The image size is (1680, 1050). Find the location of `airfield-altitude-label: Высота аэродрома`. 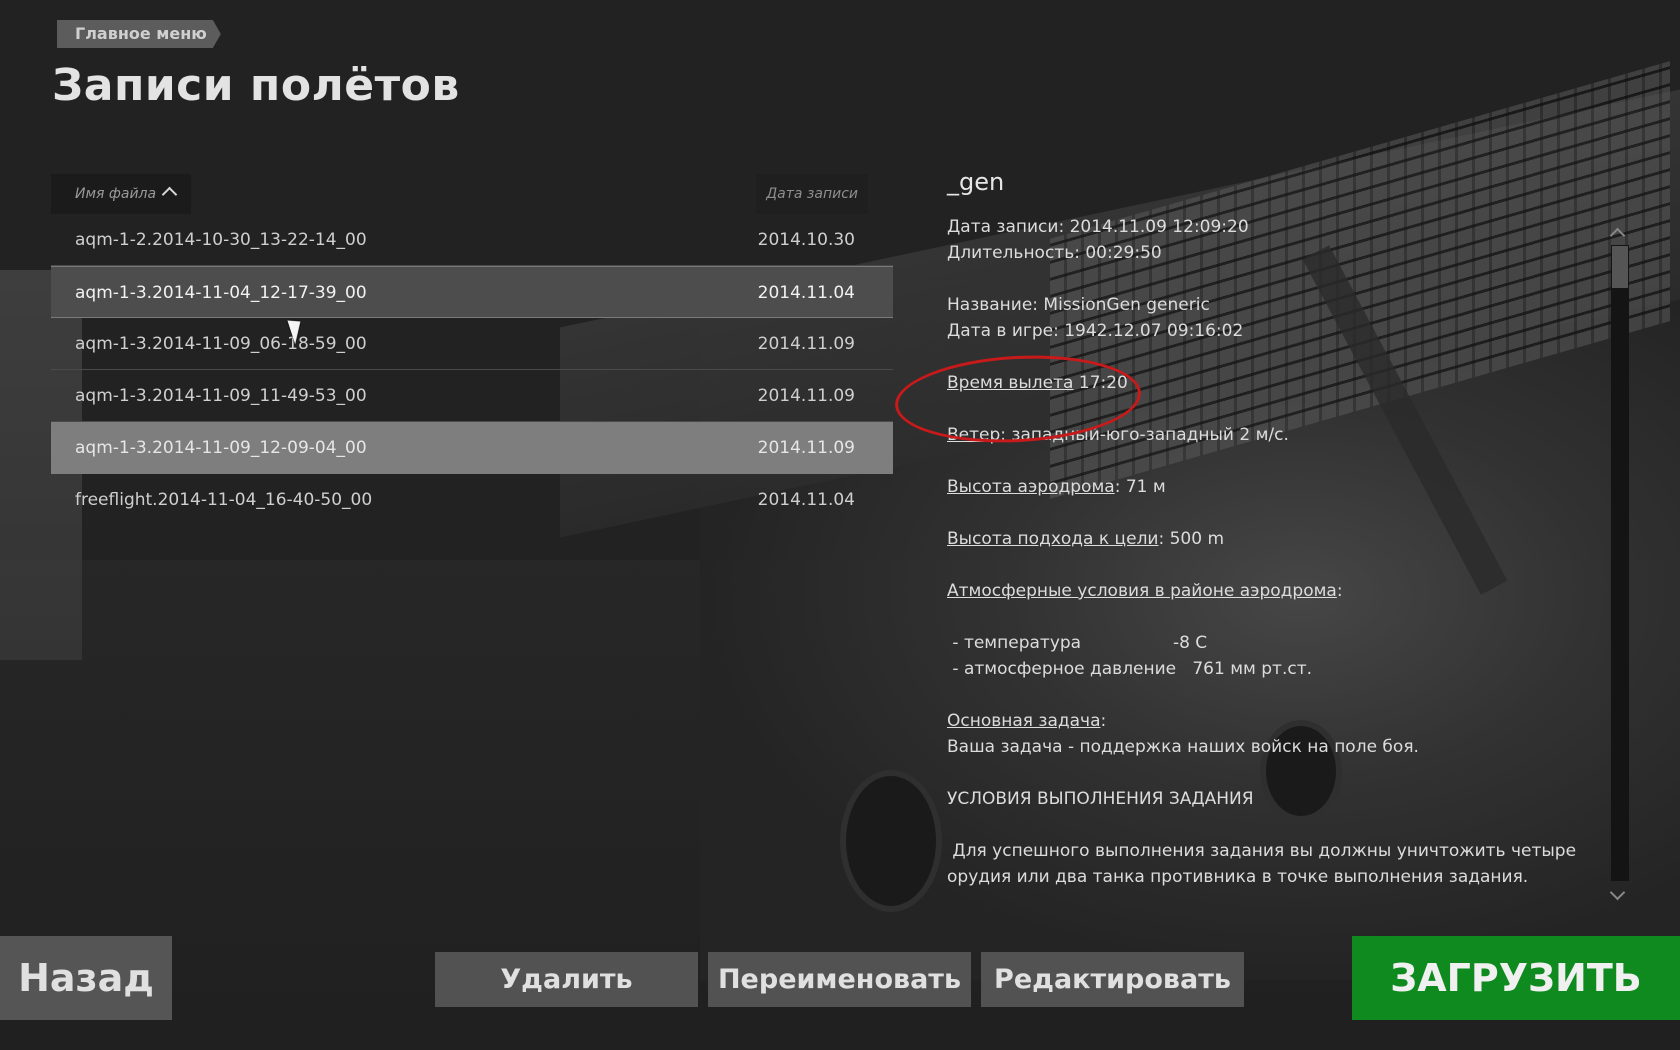

airfield-altitude-label: Высота аэродрома is located at coordinates (1031, 487).